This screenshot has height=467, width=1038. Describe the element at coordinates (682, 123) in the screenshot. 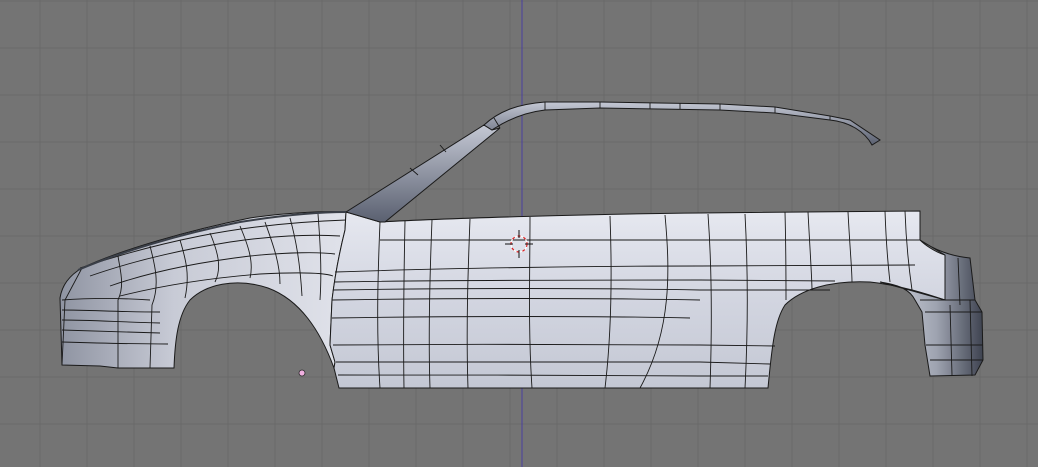

I see `roof-rail` at that location.